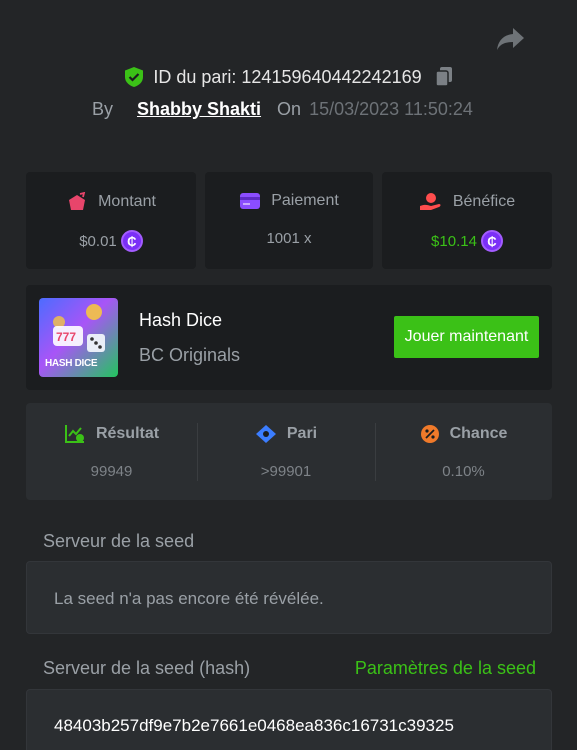  I want to click on on-label: On, so click(289, 109).